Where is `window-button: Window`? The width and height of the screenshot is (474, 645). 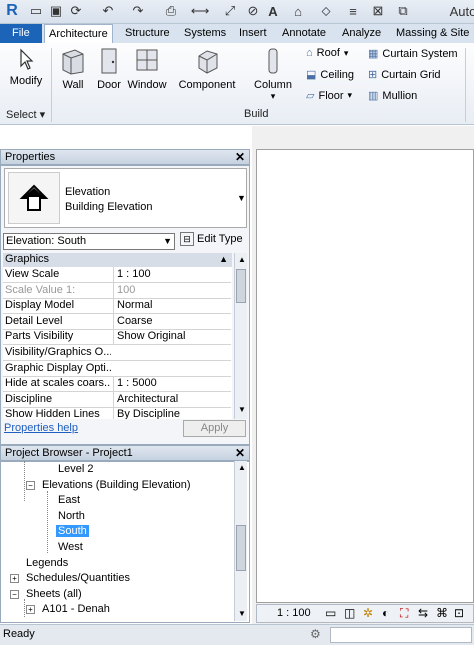
window-button: Window is located at coordinates (147, 68).